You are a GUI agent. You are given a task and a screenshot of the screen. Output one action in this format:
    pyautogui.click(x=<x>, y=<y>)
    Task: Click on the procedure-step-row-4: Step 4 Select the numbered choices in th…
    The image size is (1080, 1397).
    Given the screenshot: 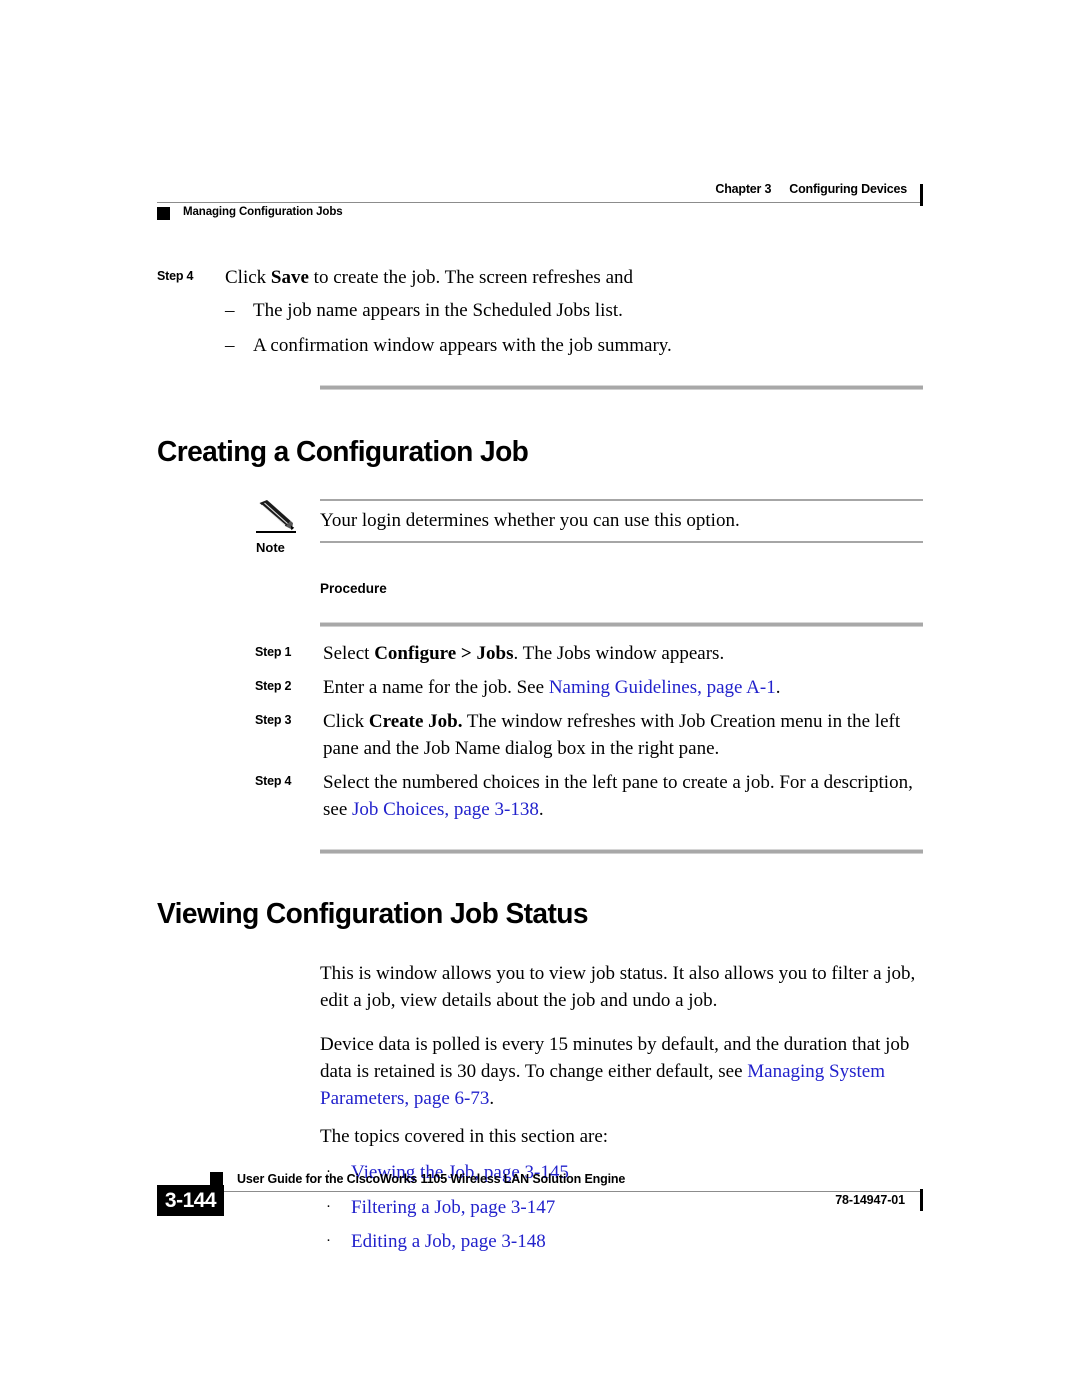 What is the action you would take?
    pyautogui.click(x=540, y=797)
    